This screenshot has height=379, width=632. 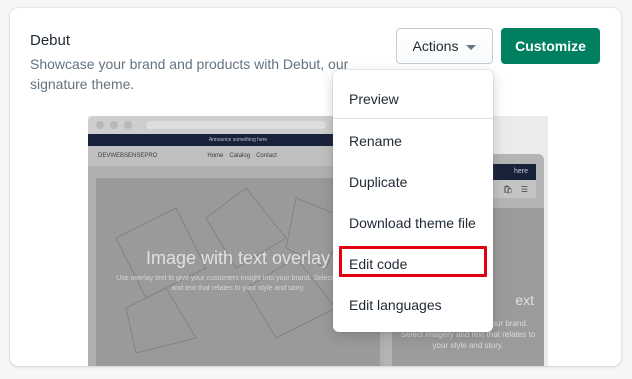 I want to click on nav-link: Catalog, so click(x=240, y=156).